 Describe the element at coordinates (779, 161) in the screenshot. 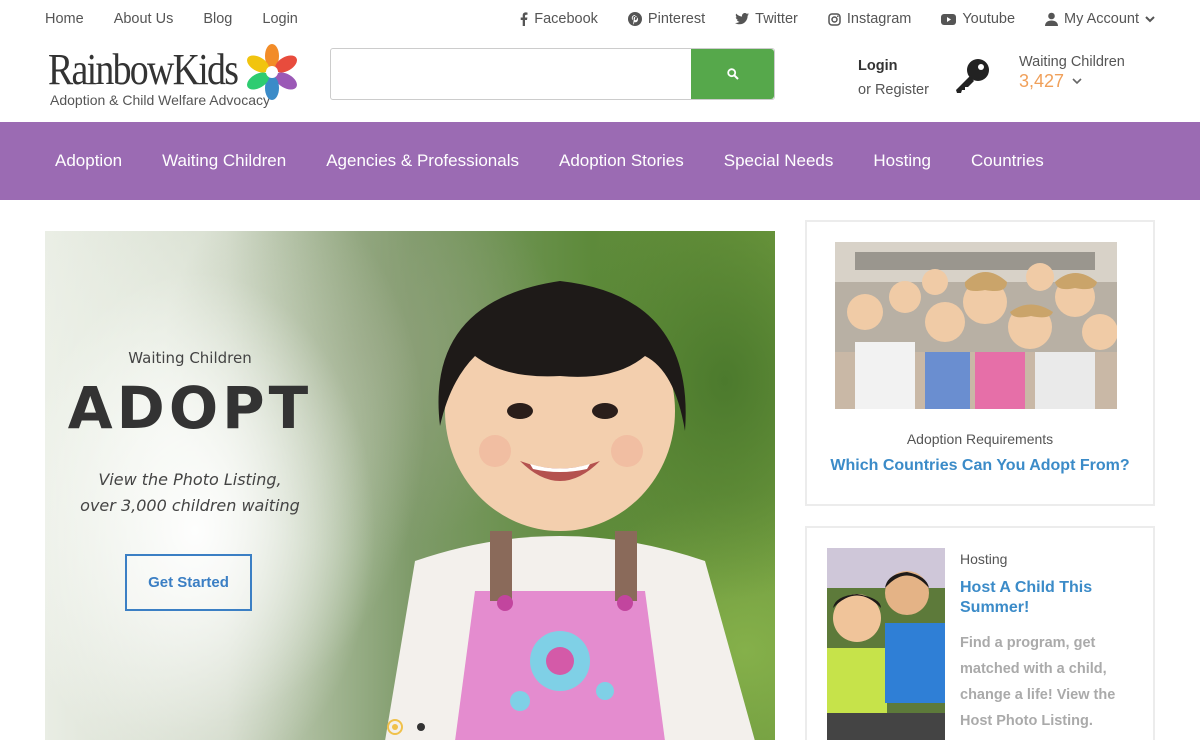

I see `nav-item-special-needs: Special Needs` at that location.